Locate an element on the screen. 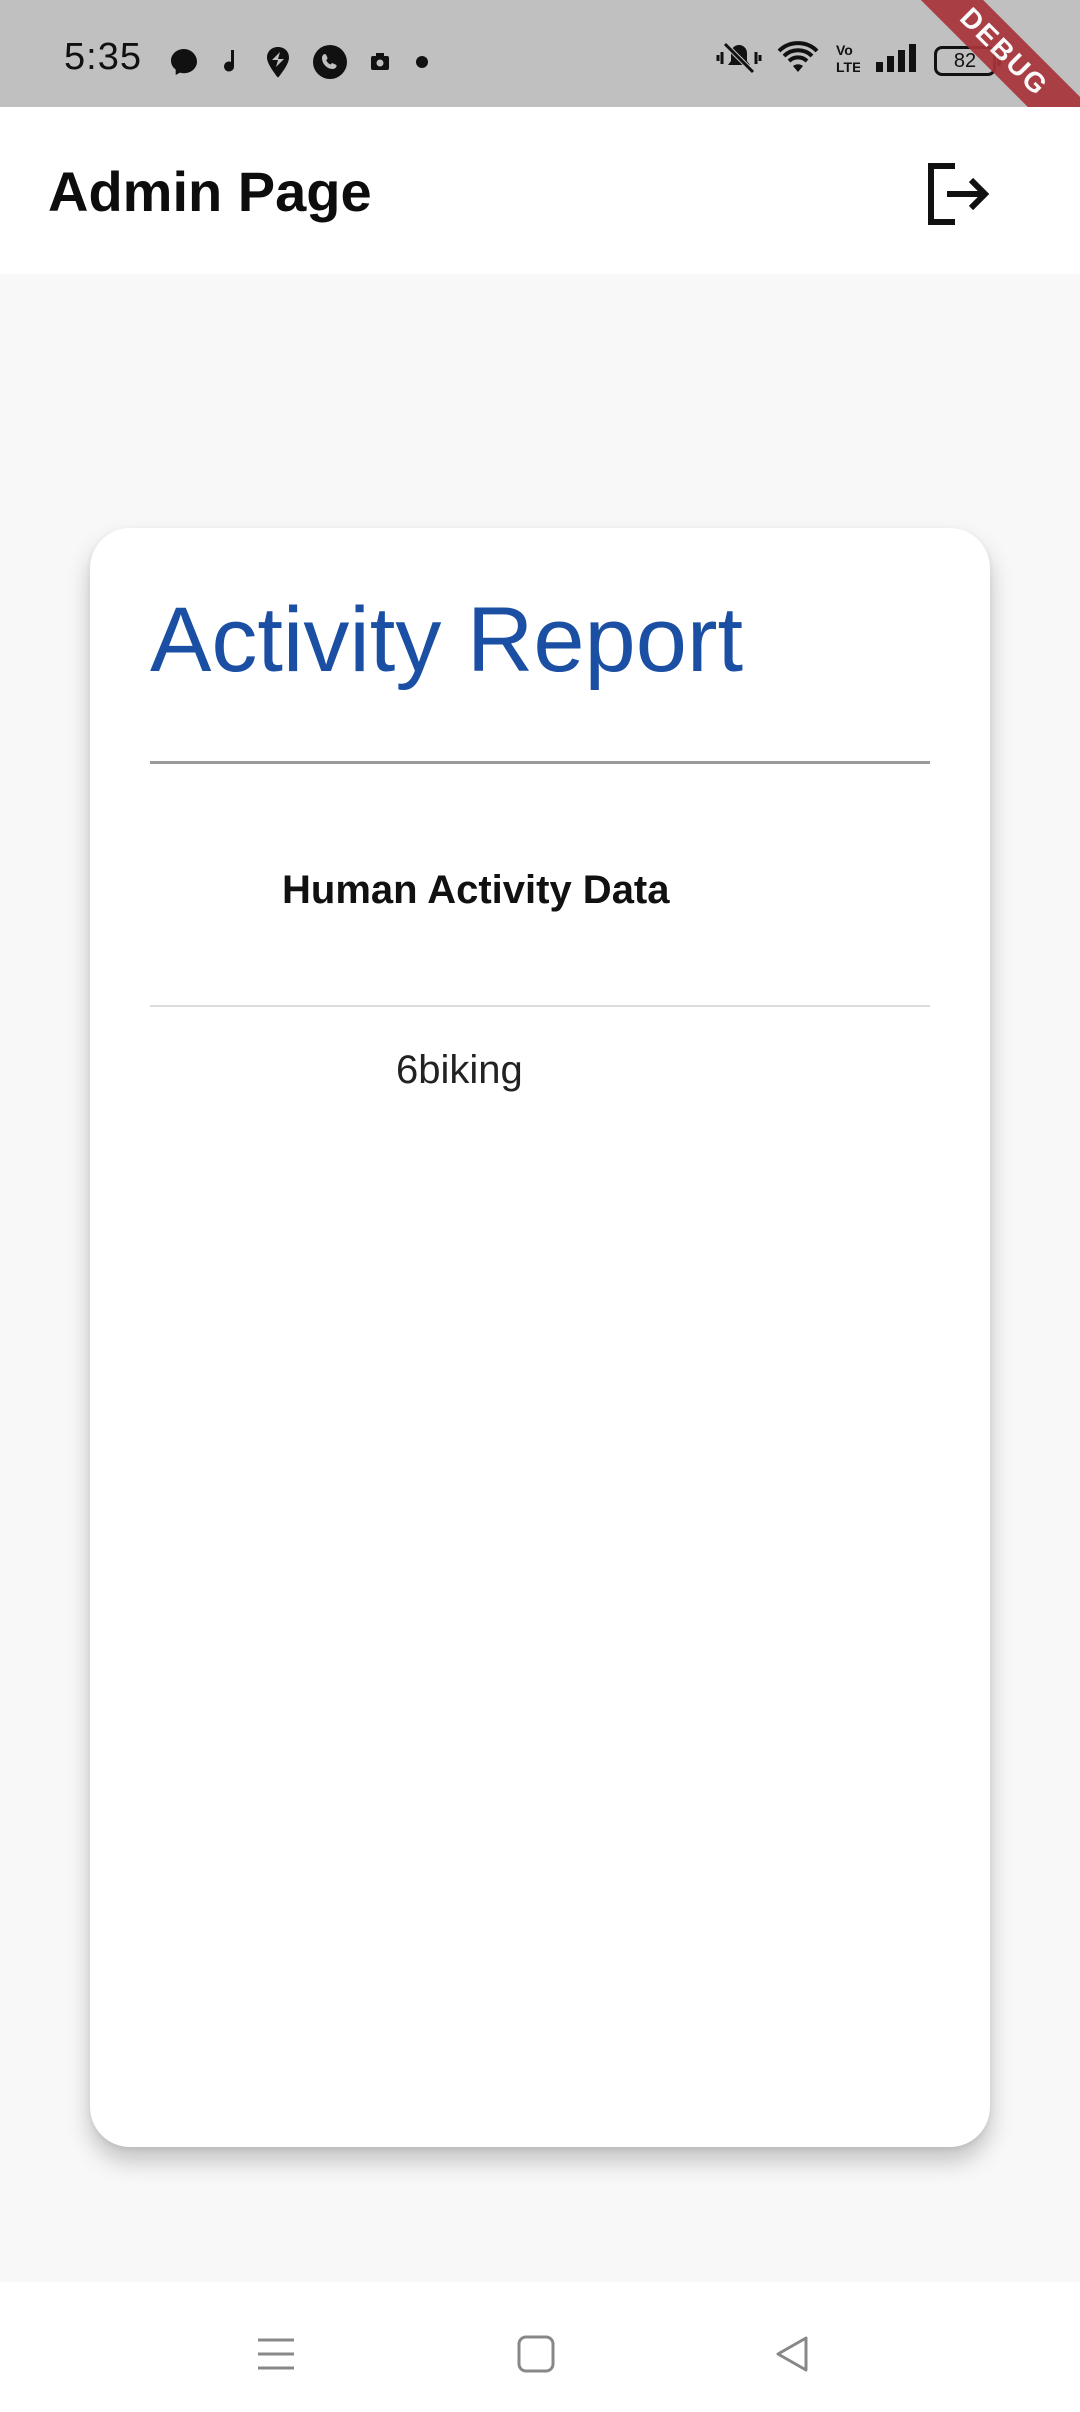  notification-icons is located at coordinates (300, 64).